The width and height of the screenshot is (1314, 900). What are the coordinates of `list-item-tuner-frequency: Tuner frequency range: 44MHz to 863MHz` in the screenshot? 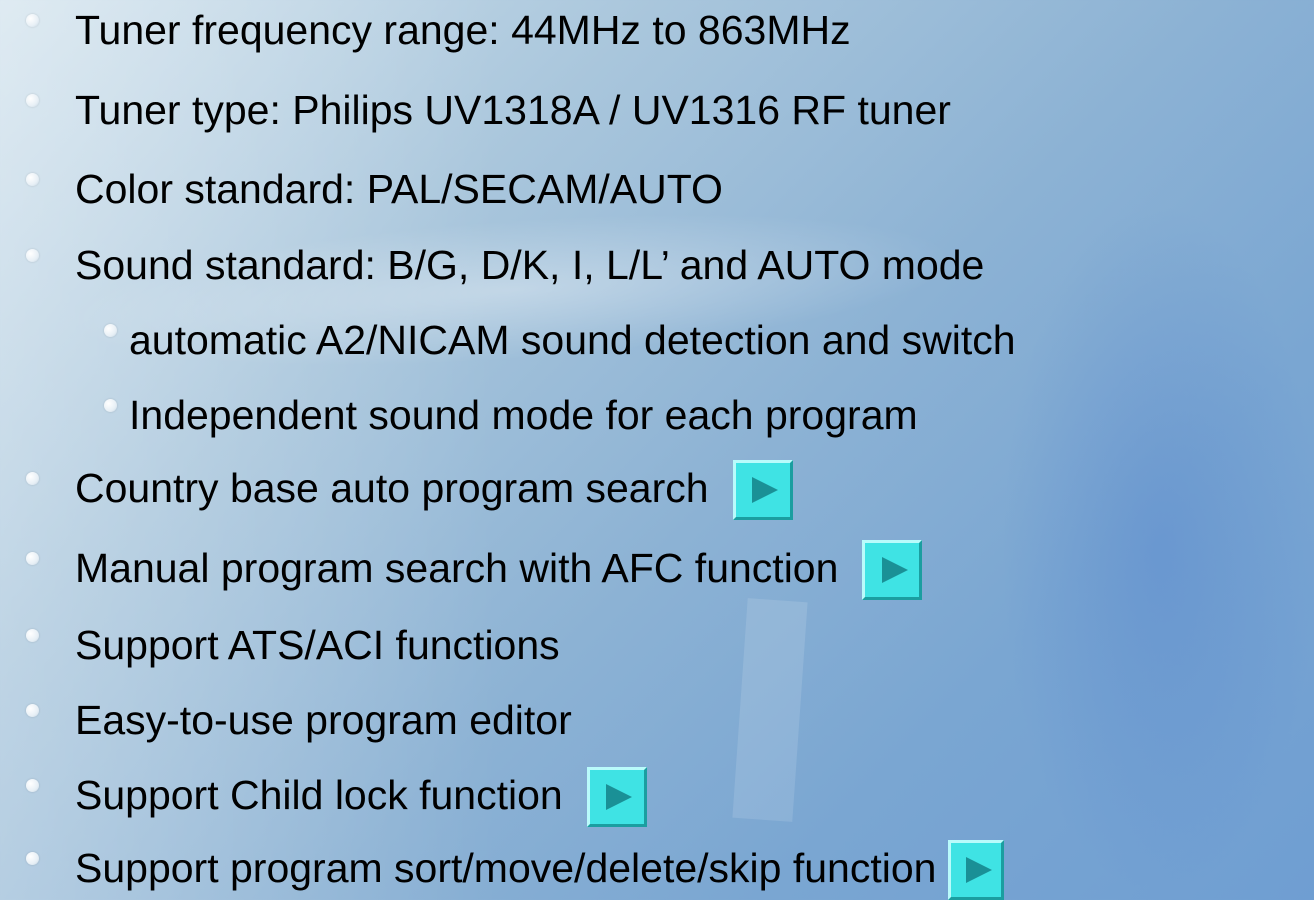 It's located at (438, 30).